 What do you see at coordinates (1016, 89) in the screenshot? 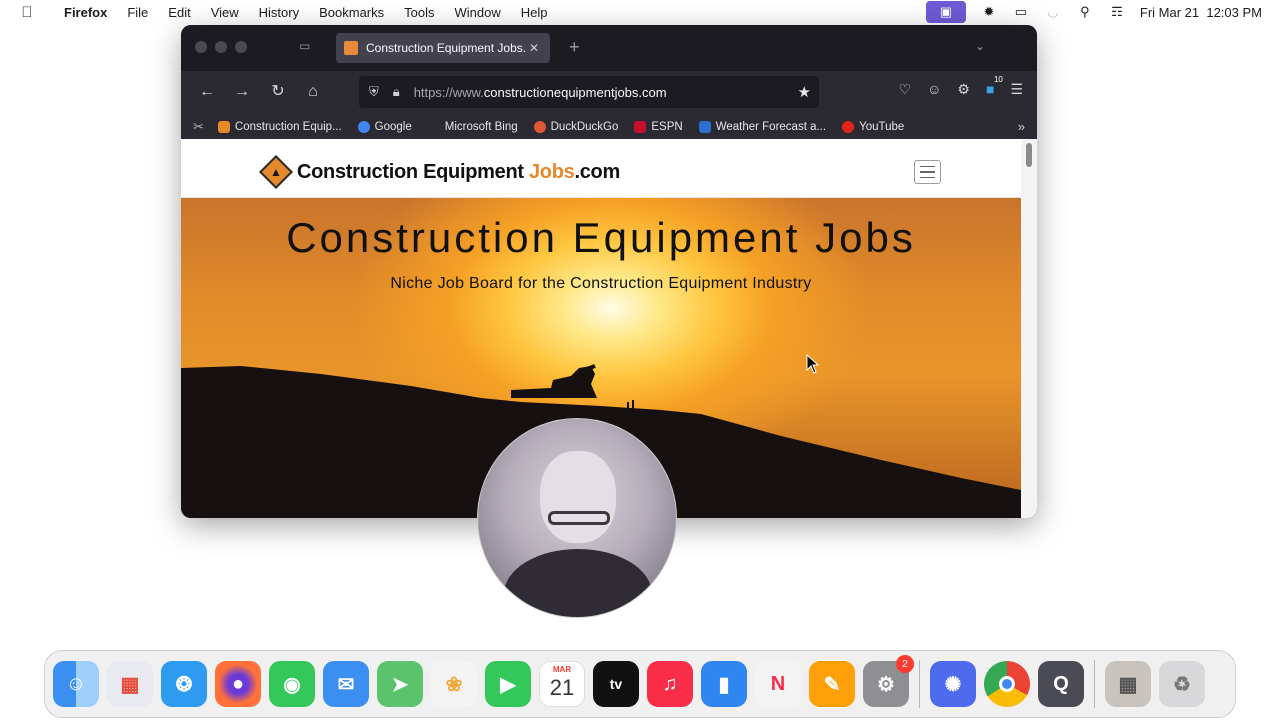
I see `app-menu-hamburger-icon: ☰` at bounding box center [1016, 89].